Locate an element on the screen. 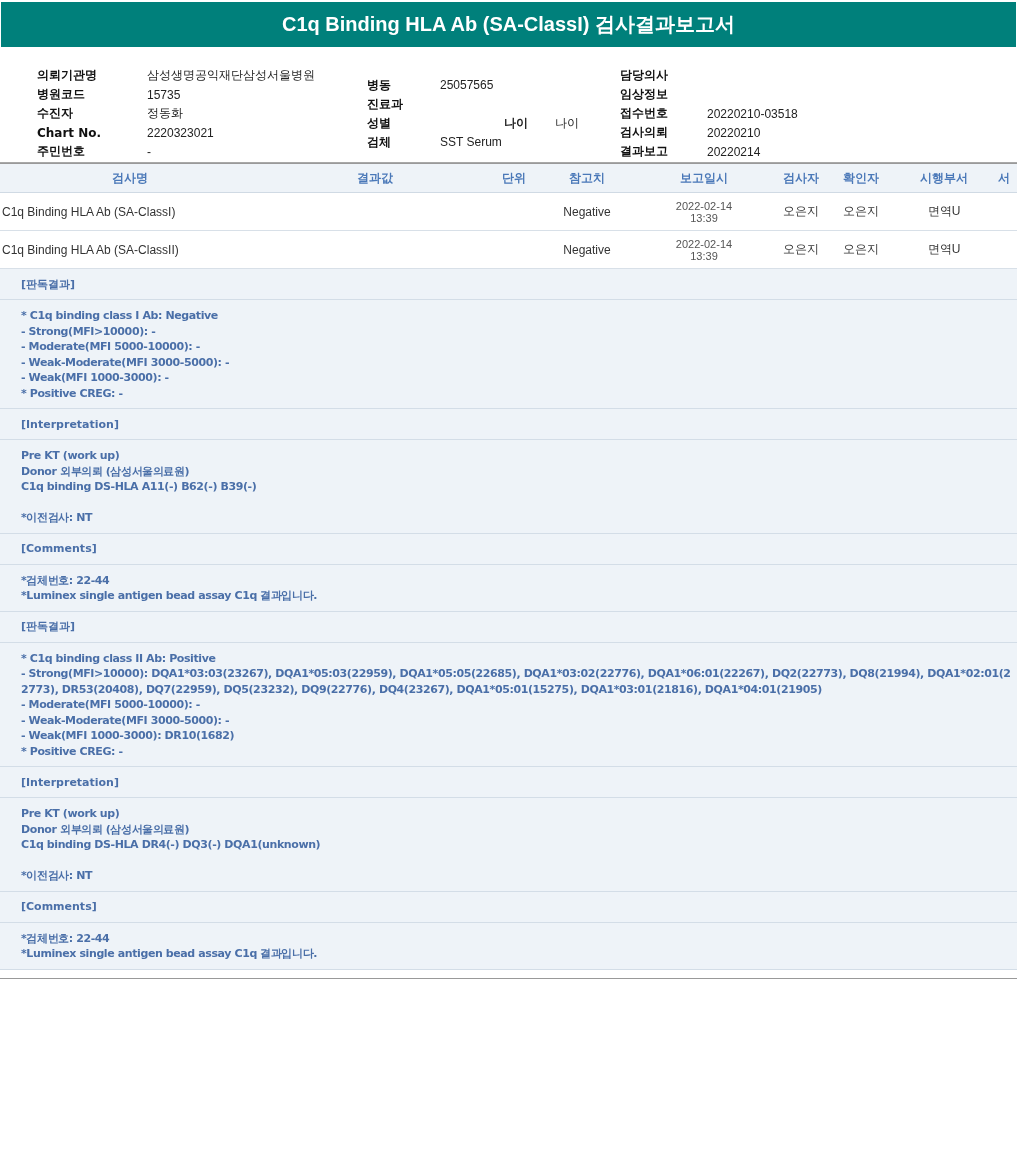 The height and width of the screenshot is (1155, 1017). field-label: 결과보고 is located at coordinates (644, 151).